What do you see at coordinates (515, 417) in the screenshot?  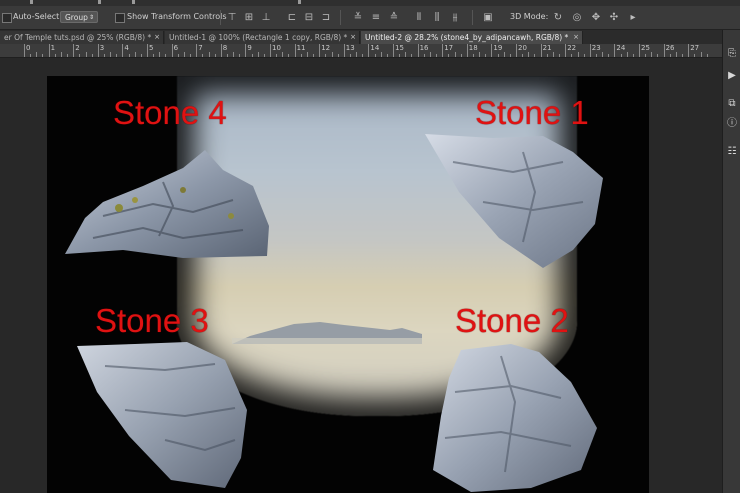 I see `stone-2-image` at bounding box center [515, 417].